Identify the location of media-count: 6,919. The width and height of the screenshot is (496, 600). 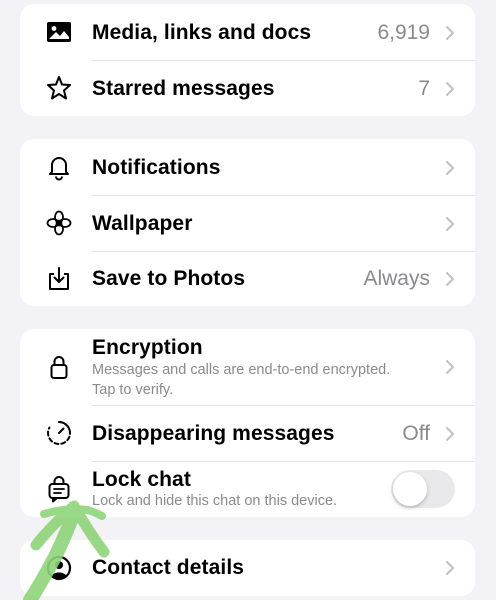
(403, 32).